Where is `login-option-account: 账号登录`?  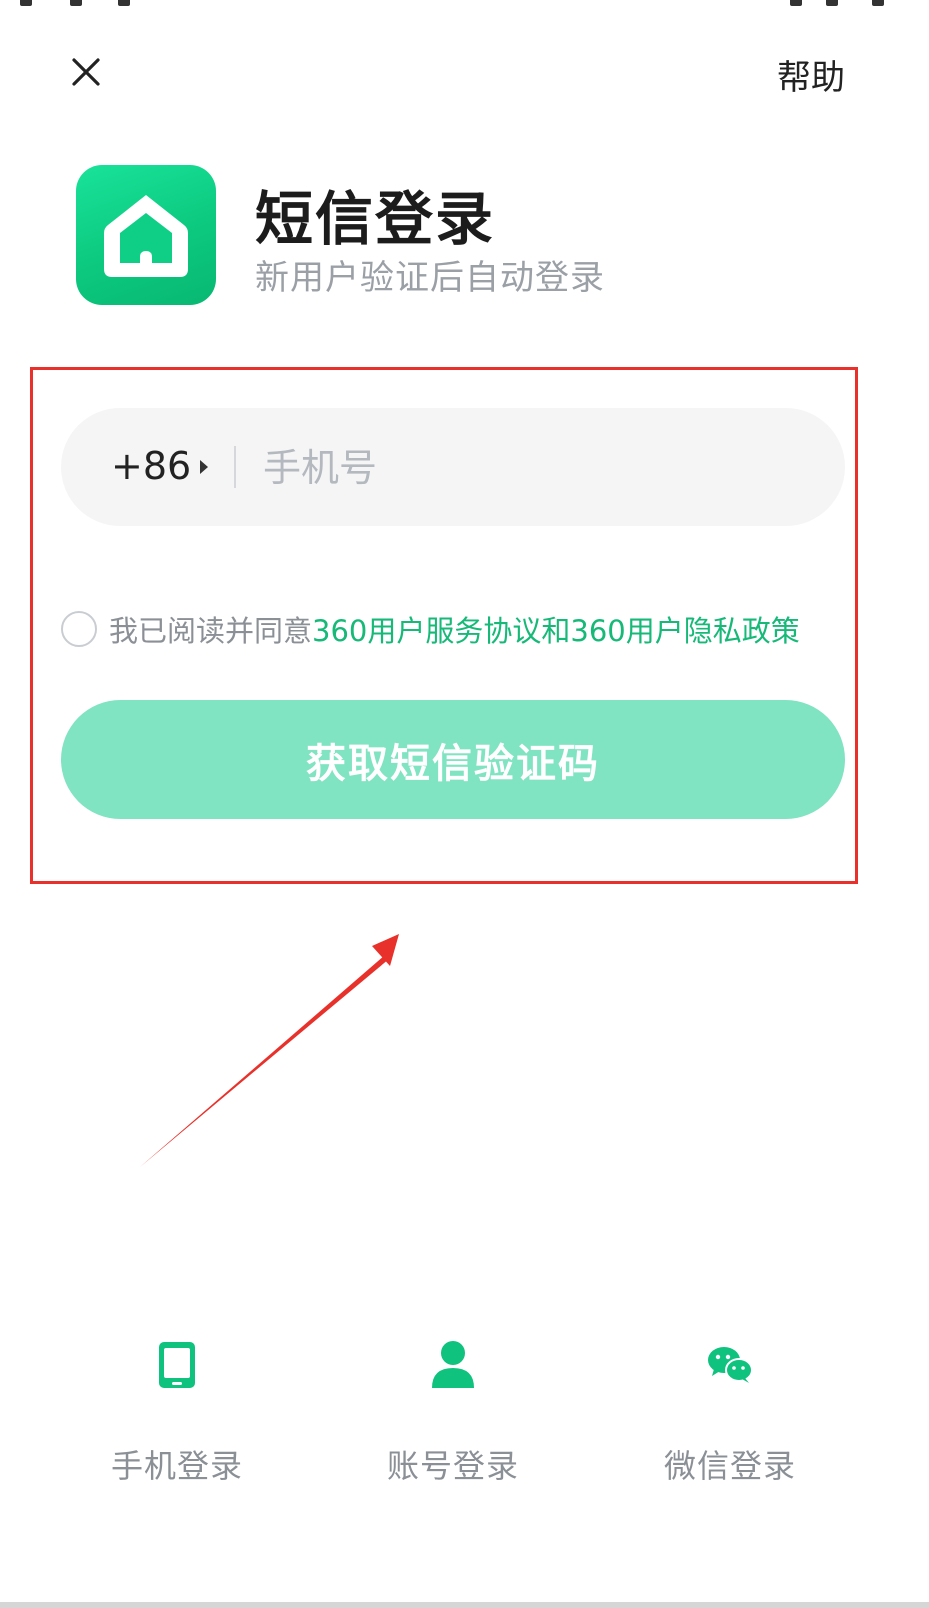
login-option-account: 账号登录 is located at coordinates (453, 1411).